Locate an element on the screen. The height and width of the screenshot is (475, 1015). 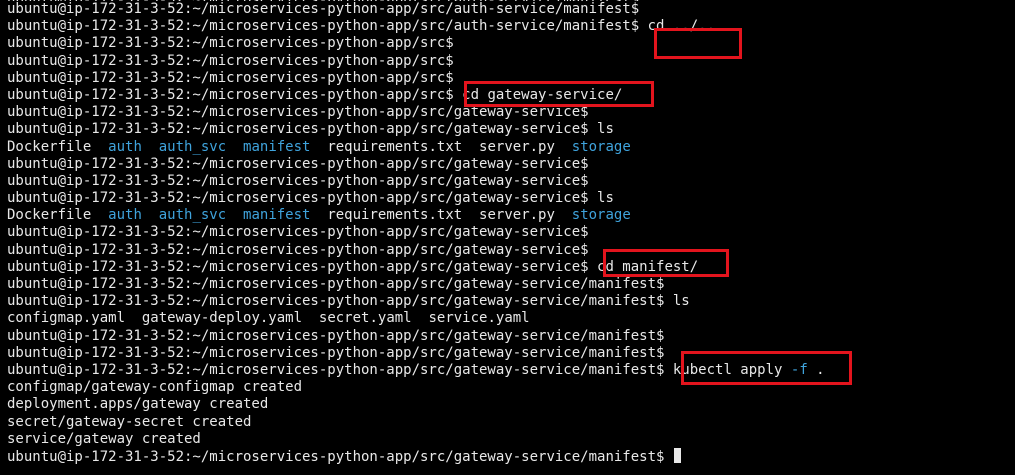
prompt-text: configmap/gateway-configmap created is located at coordinates (155, 387).